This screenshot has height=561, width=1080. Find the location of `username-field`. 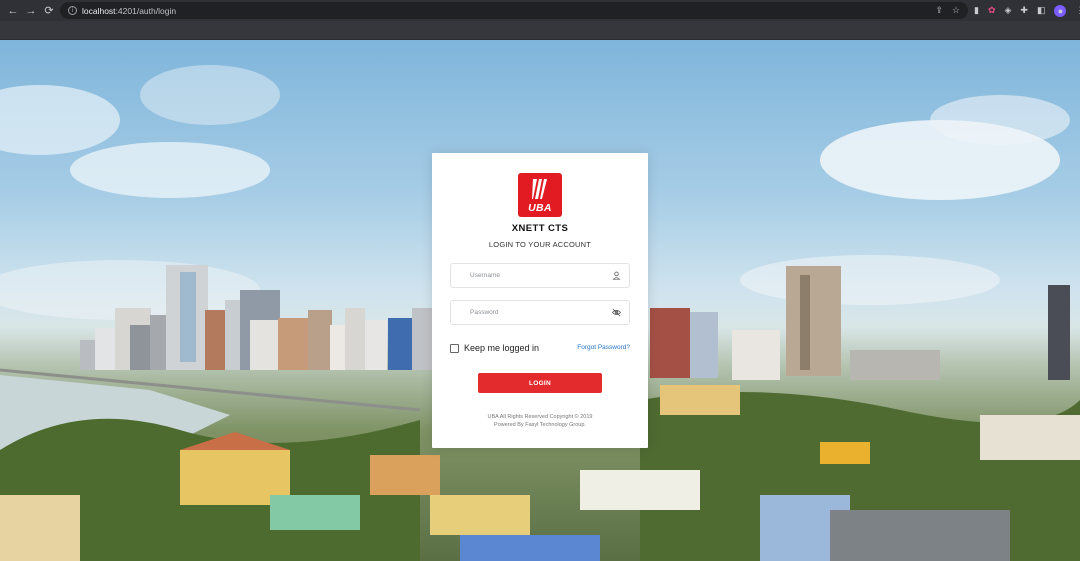

username-field is located at coordinates (540, 275).